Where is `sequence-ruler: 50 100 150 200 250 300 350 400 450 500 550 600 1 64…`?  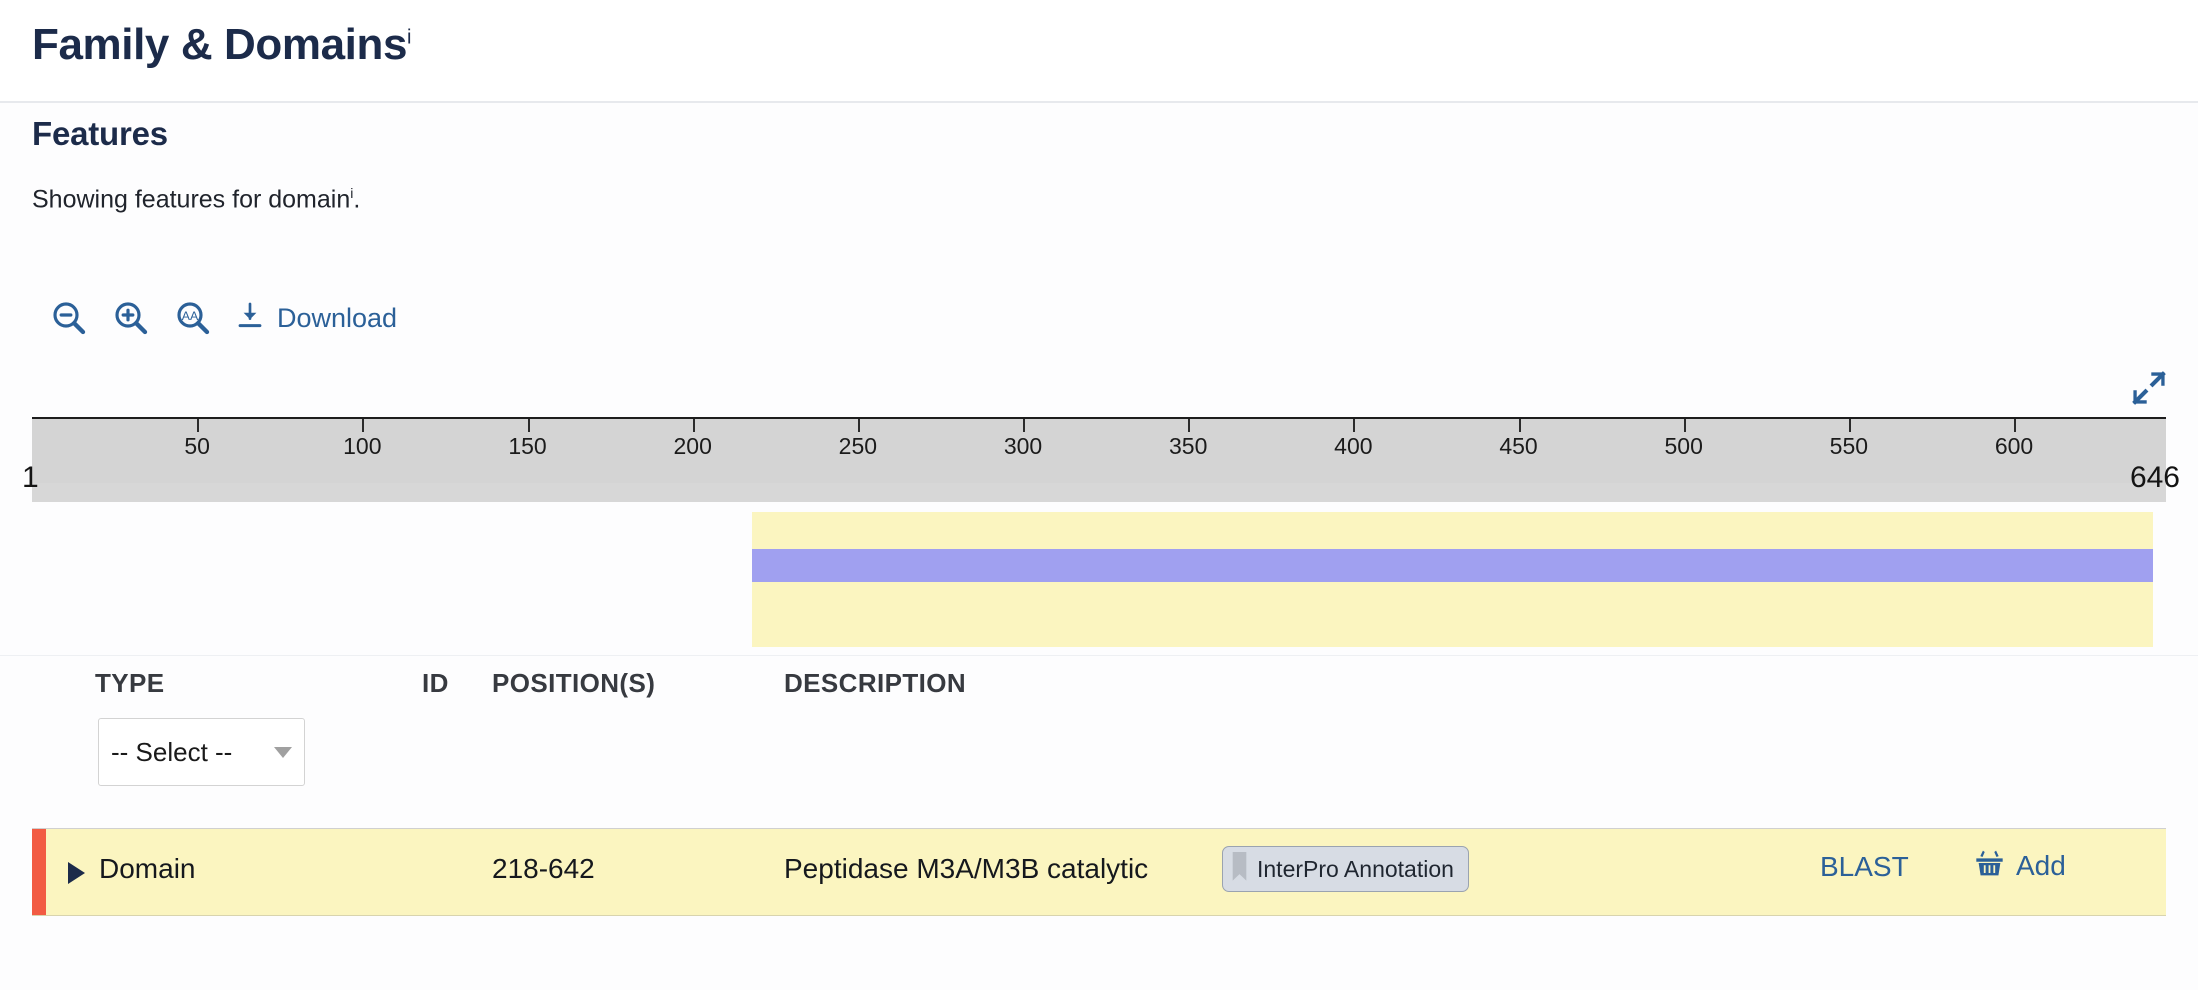
sequence-ruler: 50 100 150 200 250 300 350 400 450 500 550 600 1 64… is located at coordinates (1099, 459).